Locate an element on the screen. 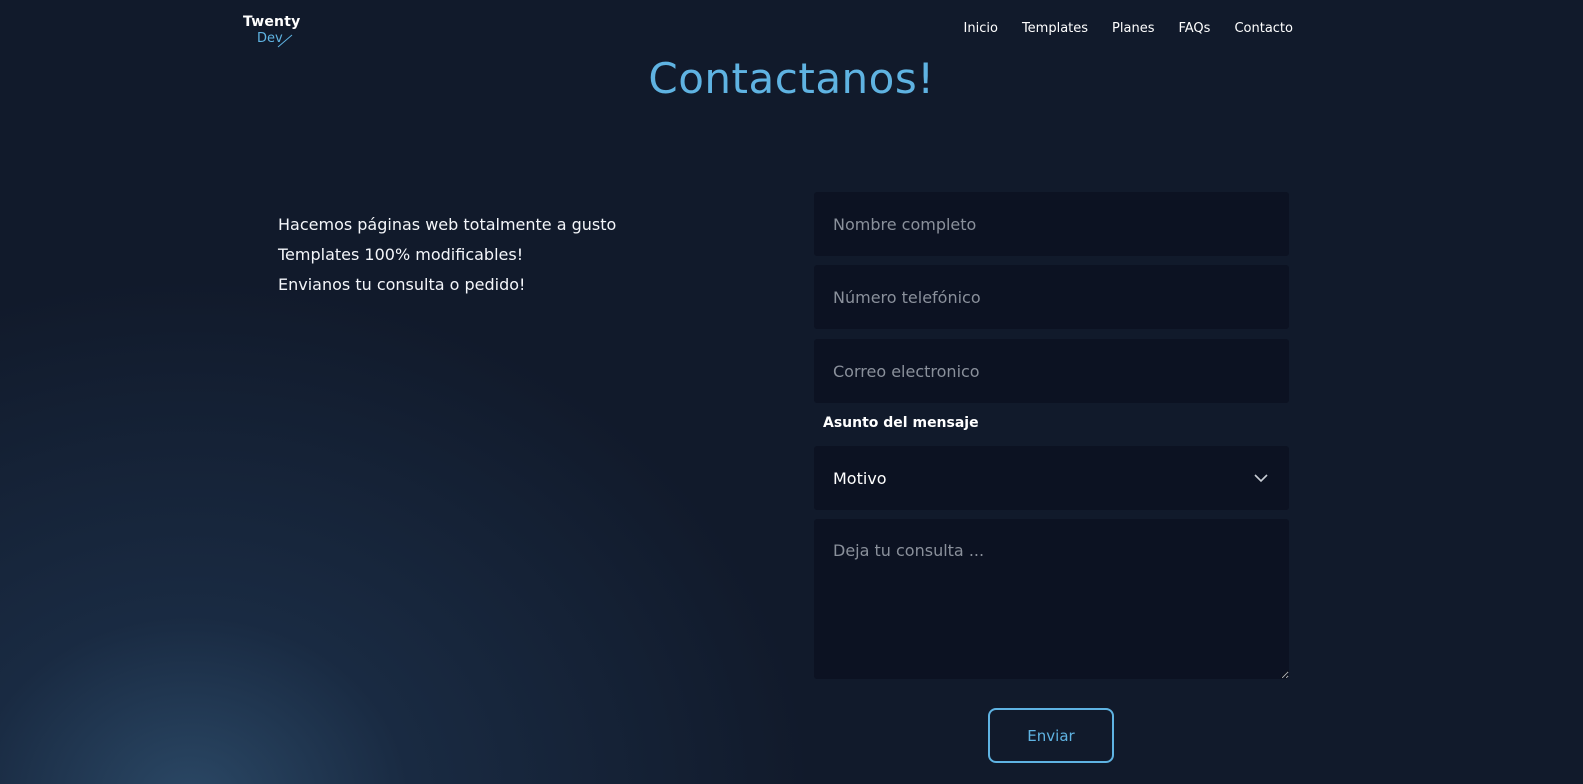 This screenshot has height=784, width=1583. phone-field is located at coordinates (1051, 297).